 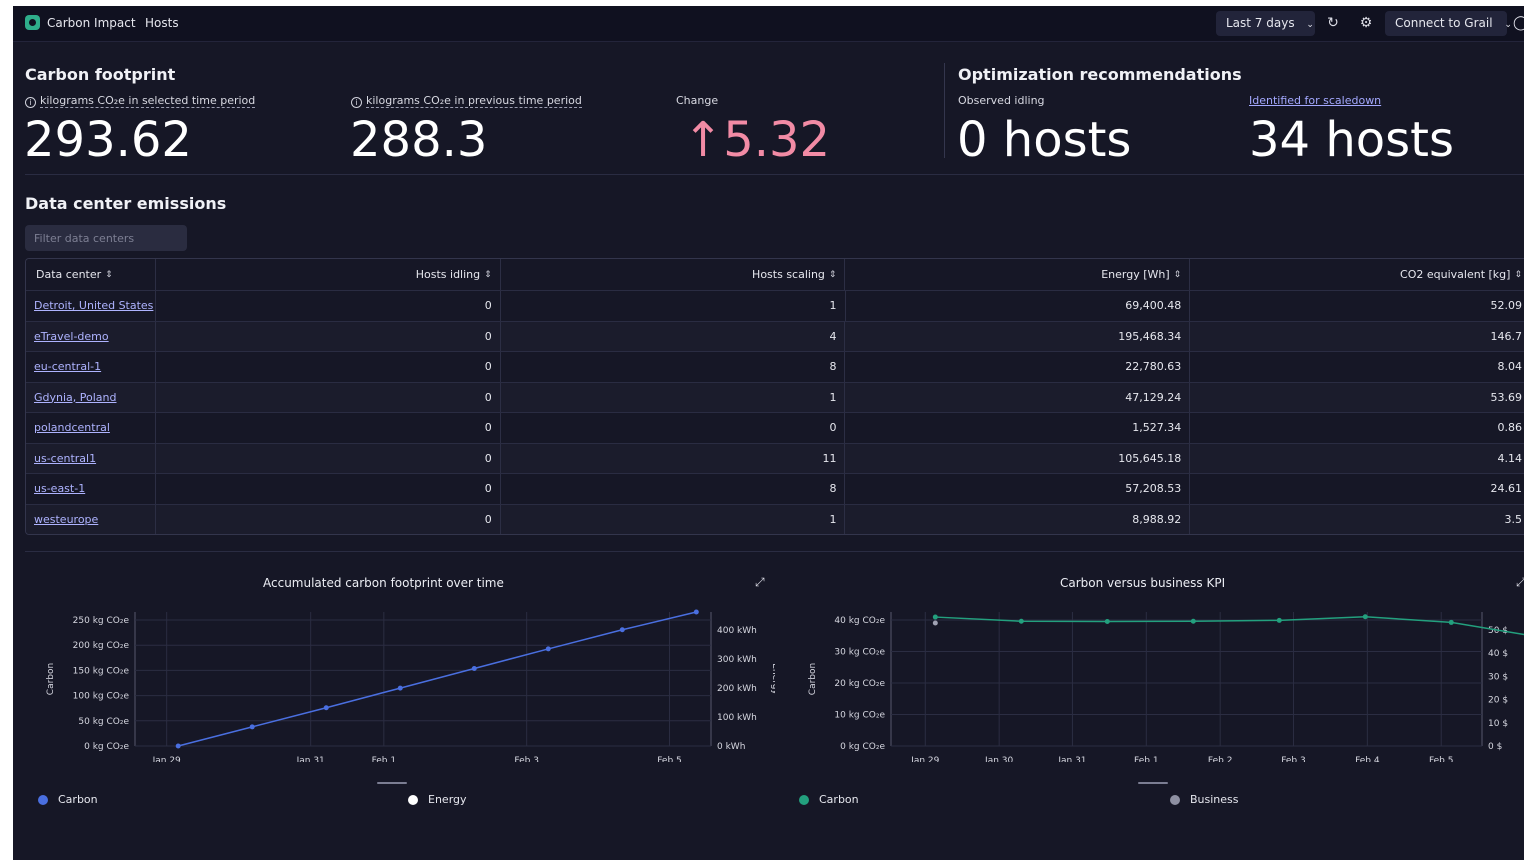 What do you see at coordinates (774, 174) in the screenshot?
I see `section-divider` at bounding box center [774, 174].